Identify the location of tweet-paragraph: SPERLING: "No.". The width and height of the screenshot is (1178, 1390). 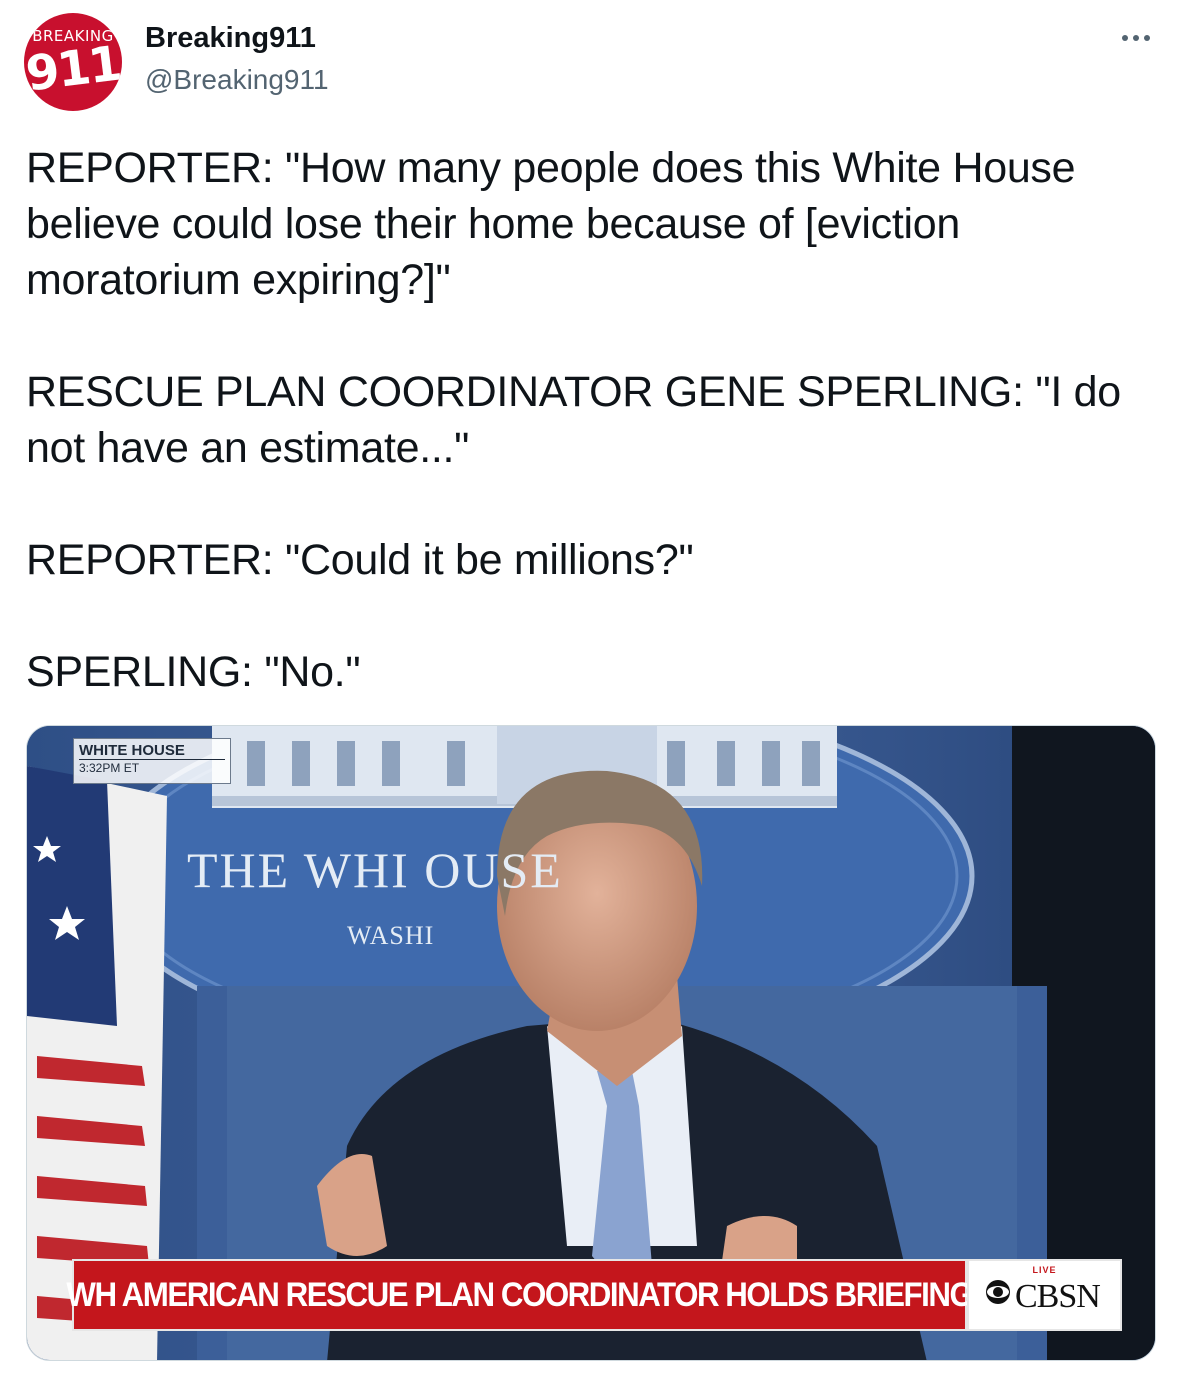
(193, 672).